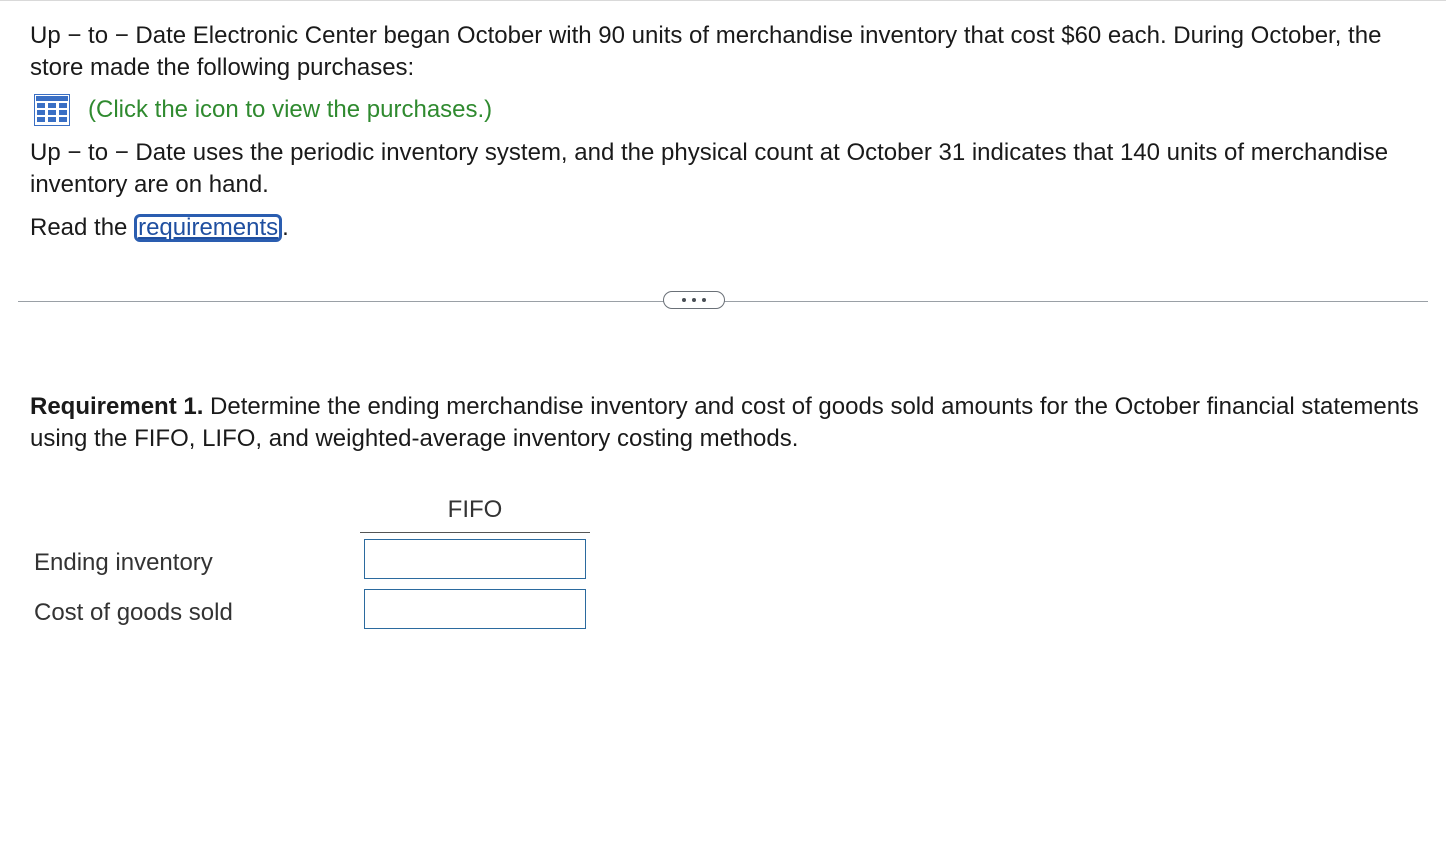 This screenshot has height=846, width=1446. I want to click on ending-inventory-label: Ending inventory, so click(123, 562).